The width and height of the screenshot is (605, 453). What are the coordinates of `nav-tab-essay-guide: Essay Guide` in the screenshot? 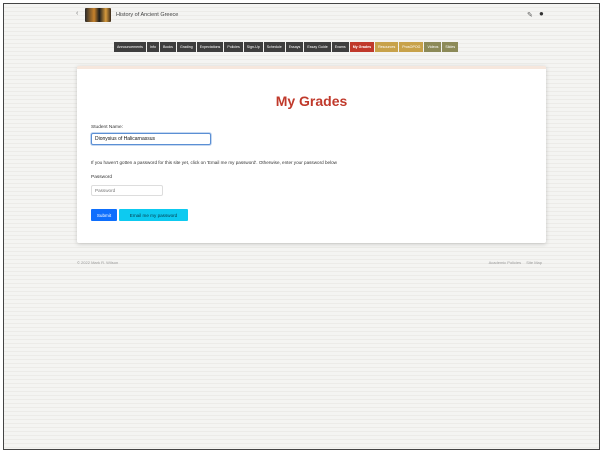 It's located at (317, 47).